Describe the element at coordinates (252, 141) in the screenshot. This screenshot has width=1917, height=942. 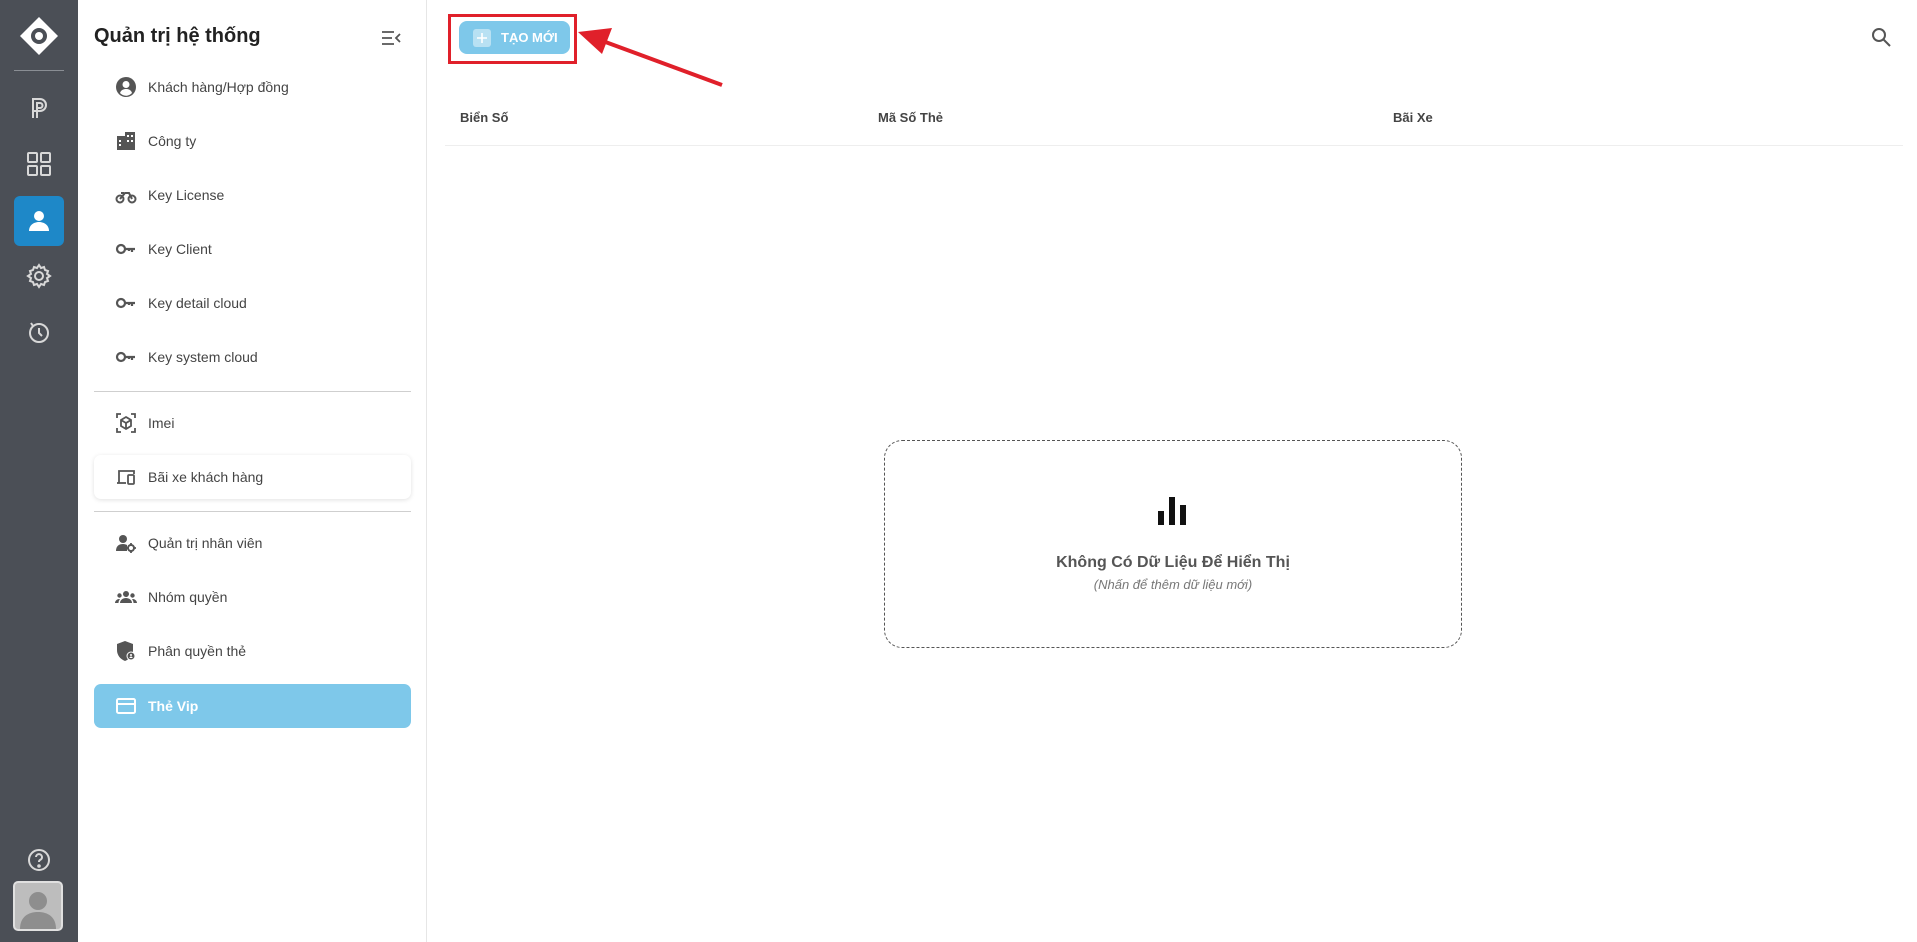
I see `sidebar-item-company: Công ty` at that location.